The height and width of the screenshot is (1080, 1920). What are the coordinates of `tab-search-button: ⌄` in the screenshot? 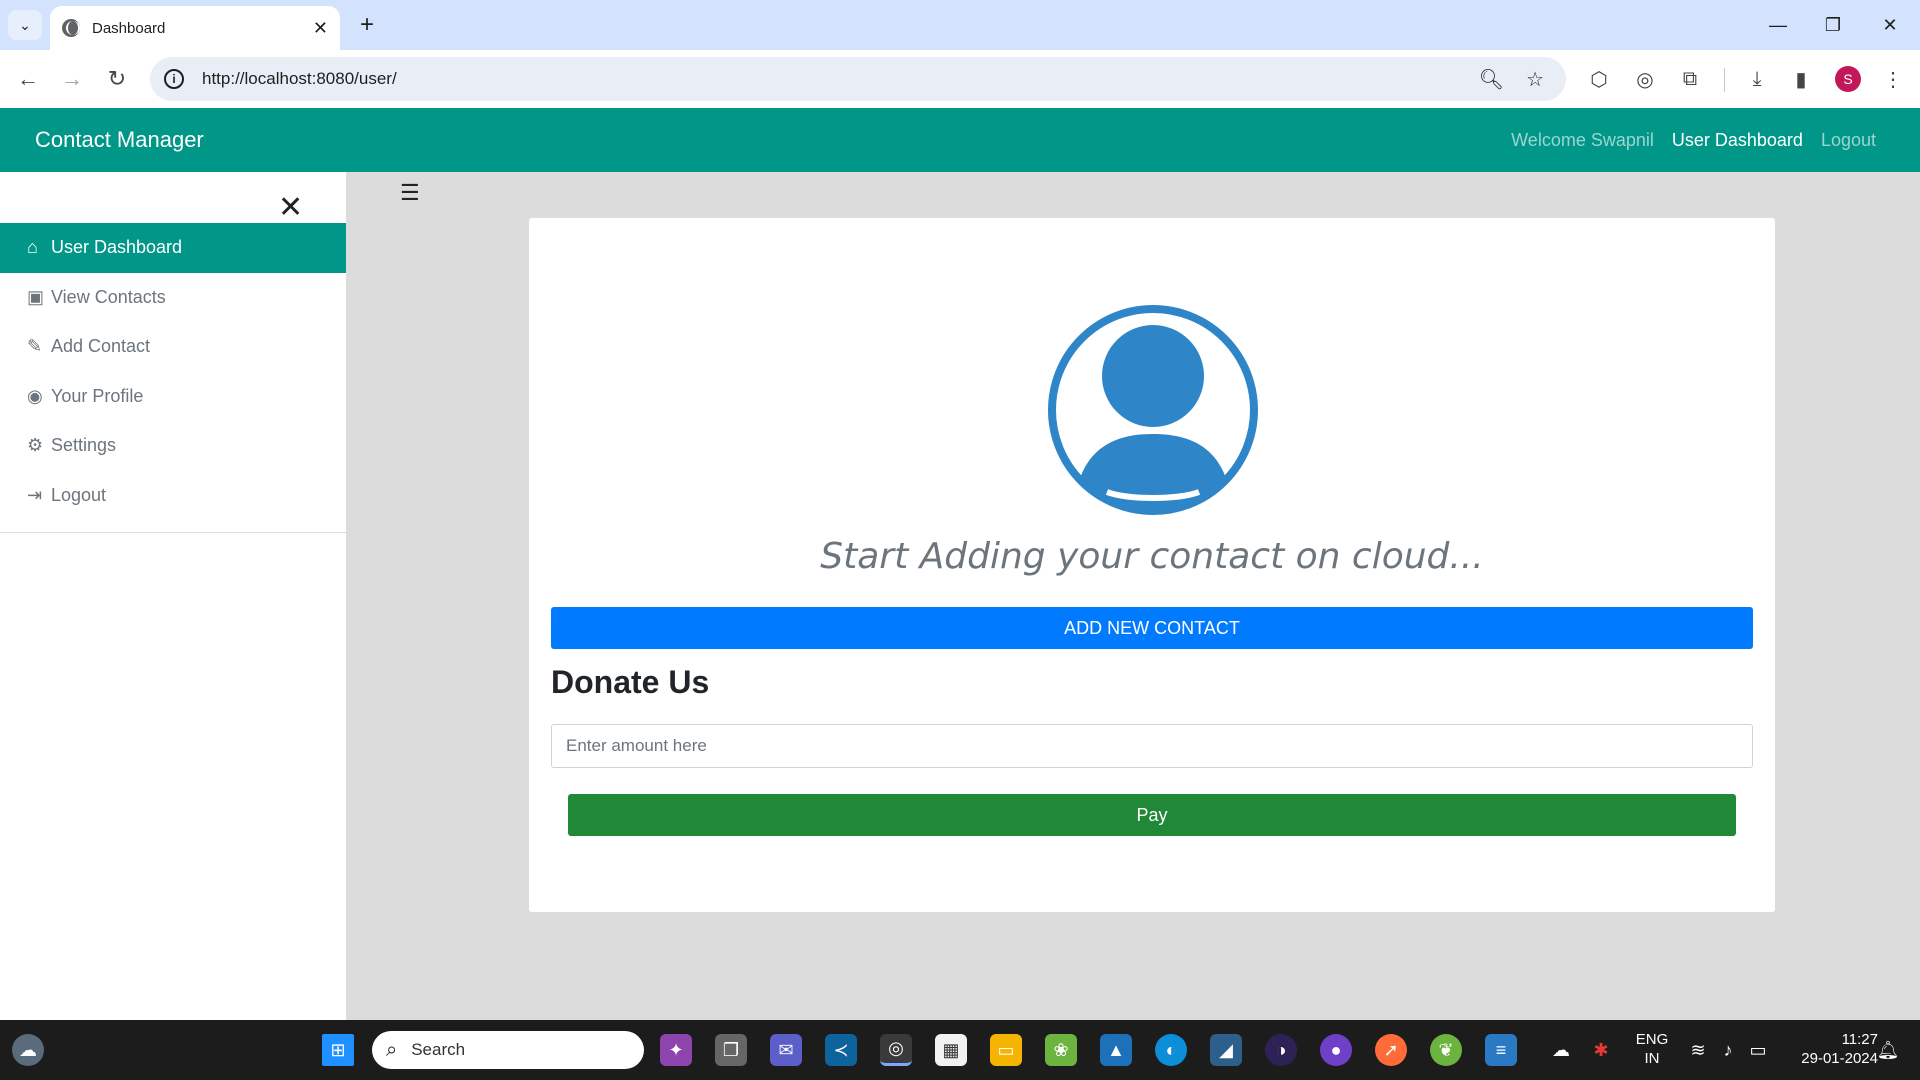 It's located at (25, 25).